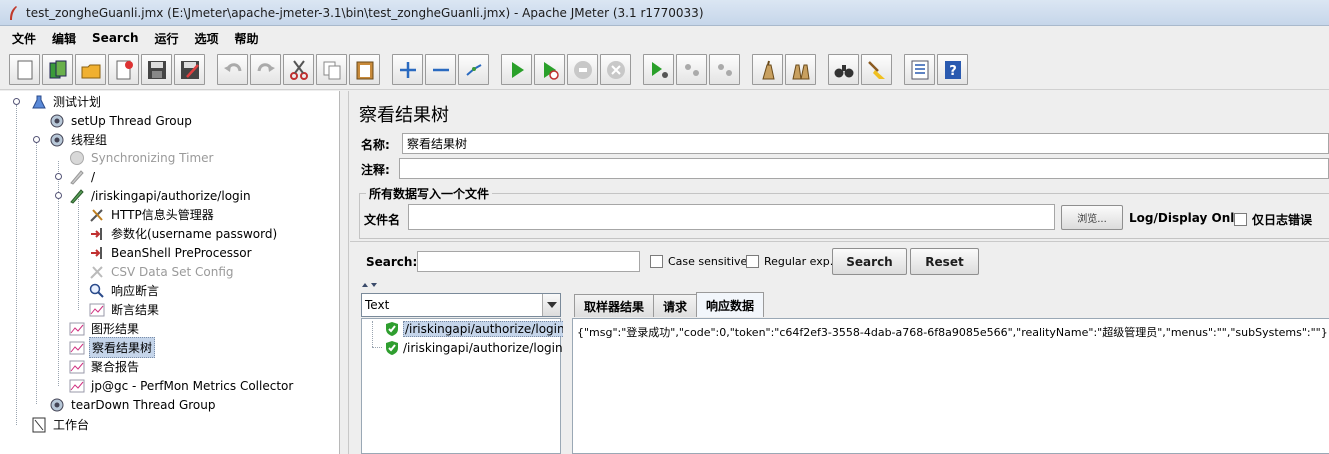  Describe the element at coordinates (162, 271) in the screenshot. I see `tree-item-csv-data-set: CSV Data Set Config` at that location.